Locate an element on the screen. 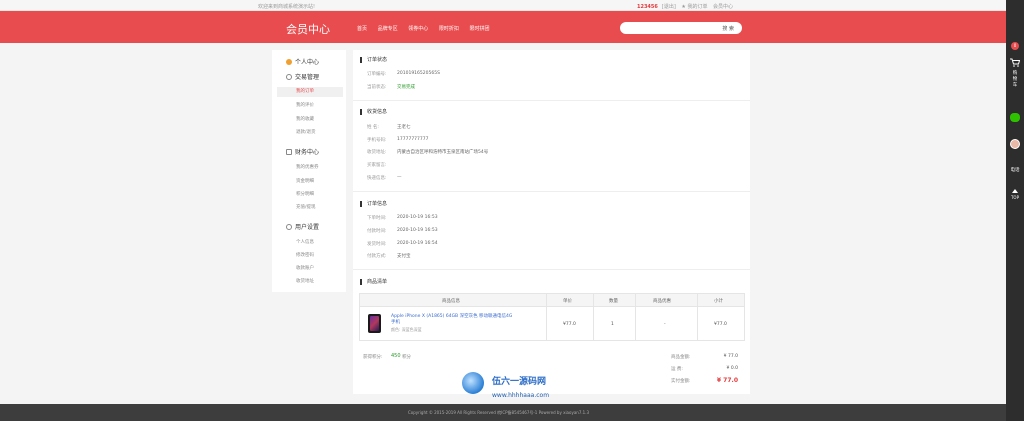  nav-group-buy: 限时拼团 is located at coordinates (479, 29).